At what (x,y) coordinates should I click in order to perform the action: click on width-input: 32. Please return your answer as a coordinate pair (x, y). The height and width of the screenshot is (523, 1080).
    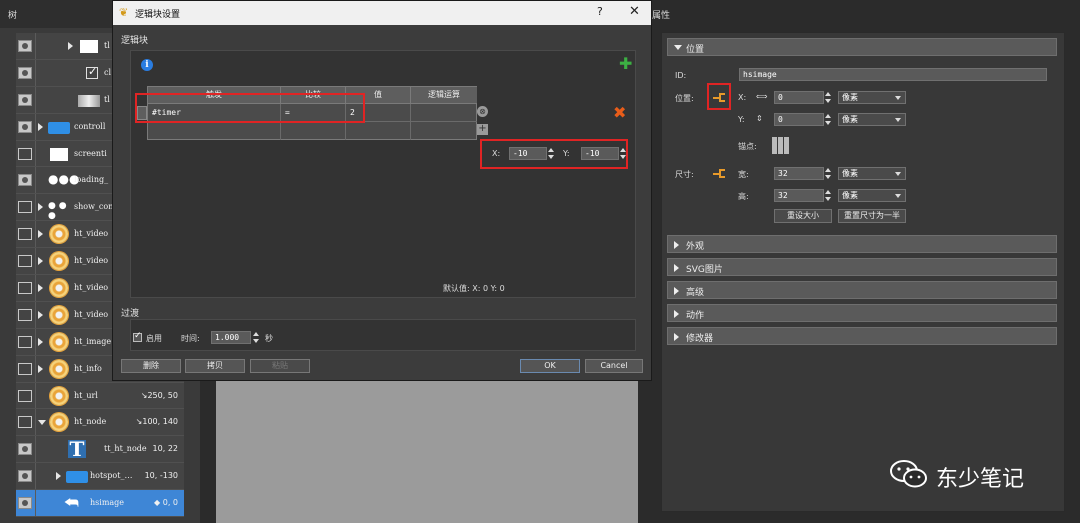
    Looking at the image, I should click on (799, 173).